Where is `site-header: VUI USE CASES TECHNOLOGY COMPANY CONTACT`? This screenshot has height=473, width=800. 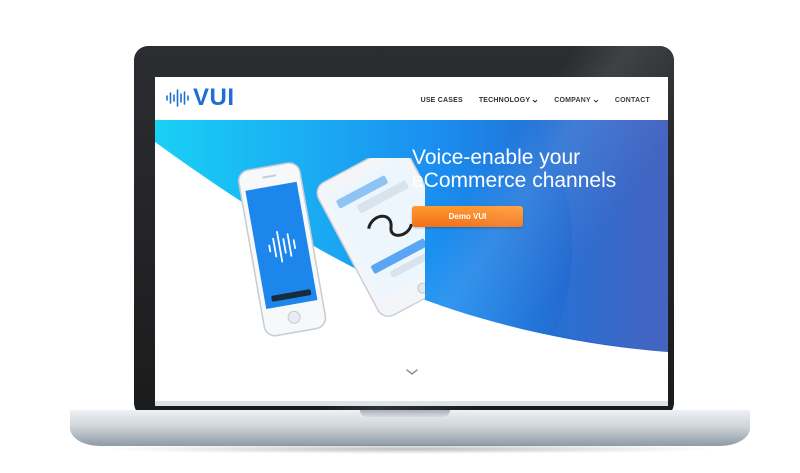
site-header: VUI USE CASES TECHNOLOGY COMPANY CONTACT is located at coordinates (411, 98).